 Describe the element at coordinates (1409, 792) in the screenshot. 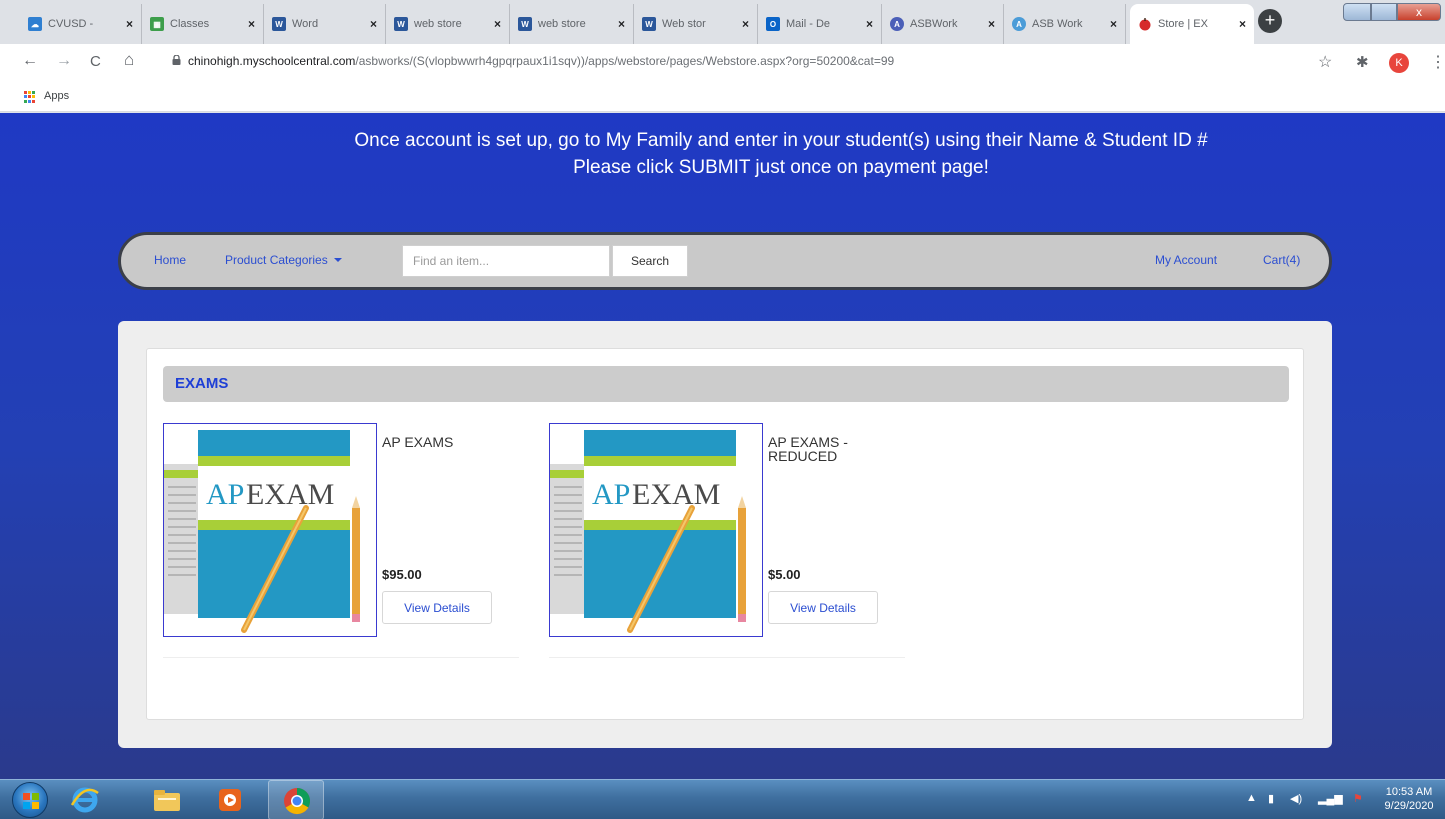

I see `clock-time: 10:53 AM` at that location.